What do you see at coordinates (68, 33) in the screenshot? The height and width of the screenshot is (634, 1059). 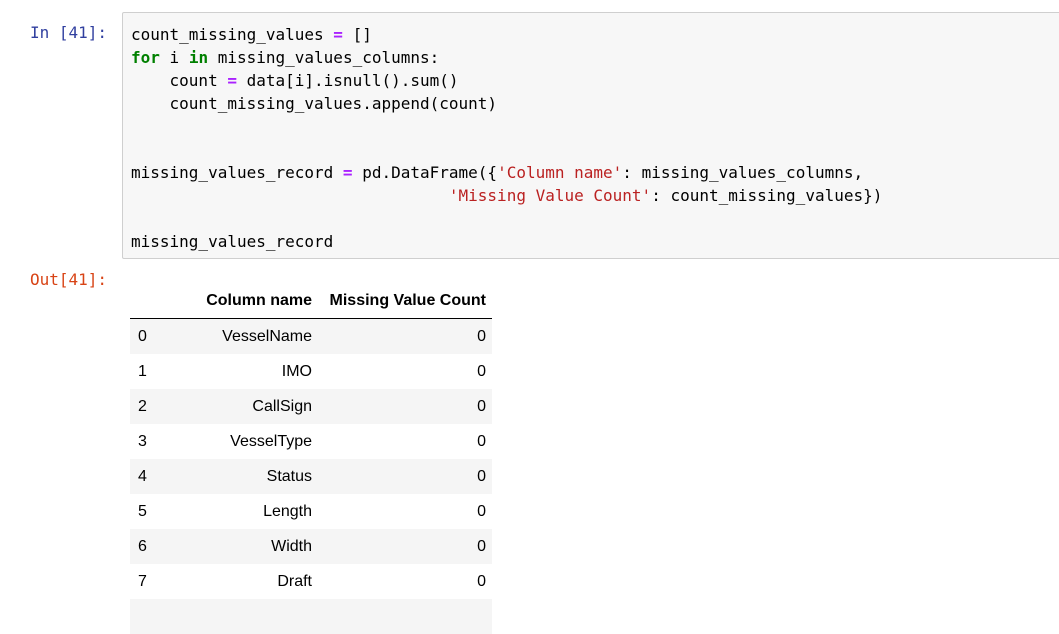 I see `input-prompt: In [41]:` at bounding box center [68, 33].